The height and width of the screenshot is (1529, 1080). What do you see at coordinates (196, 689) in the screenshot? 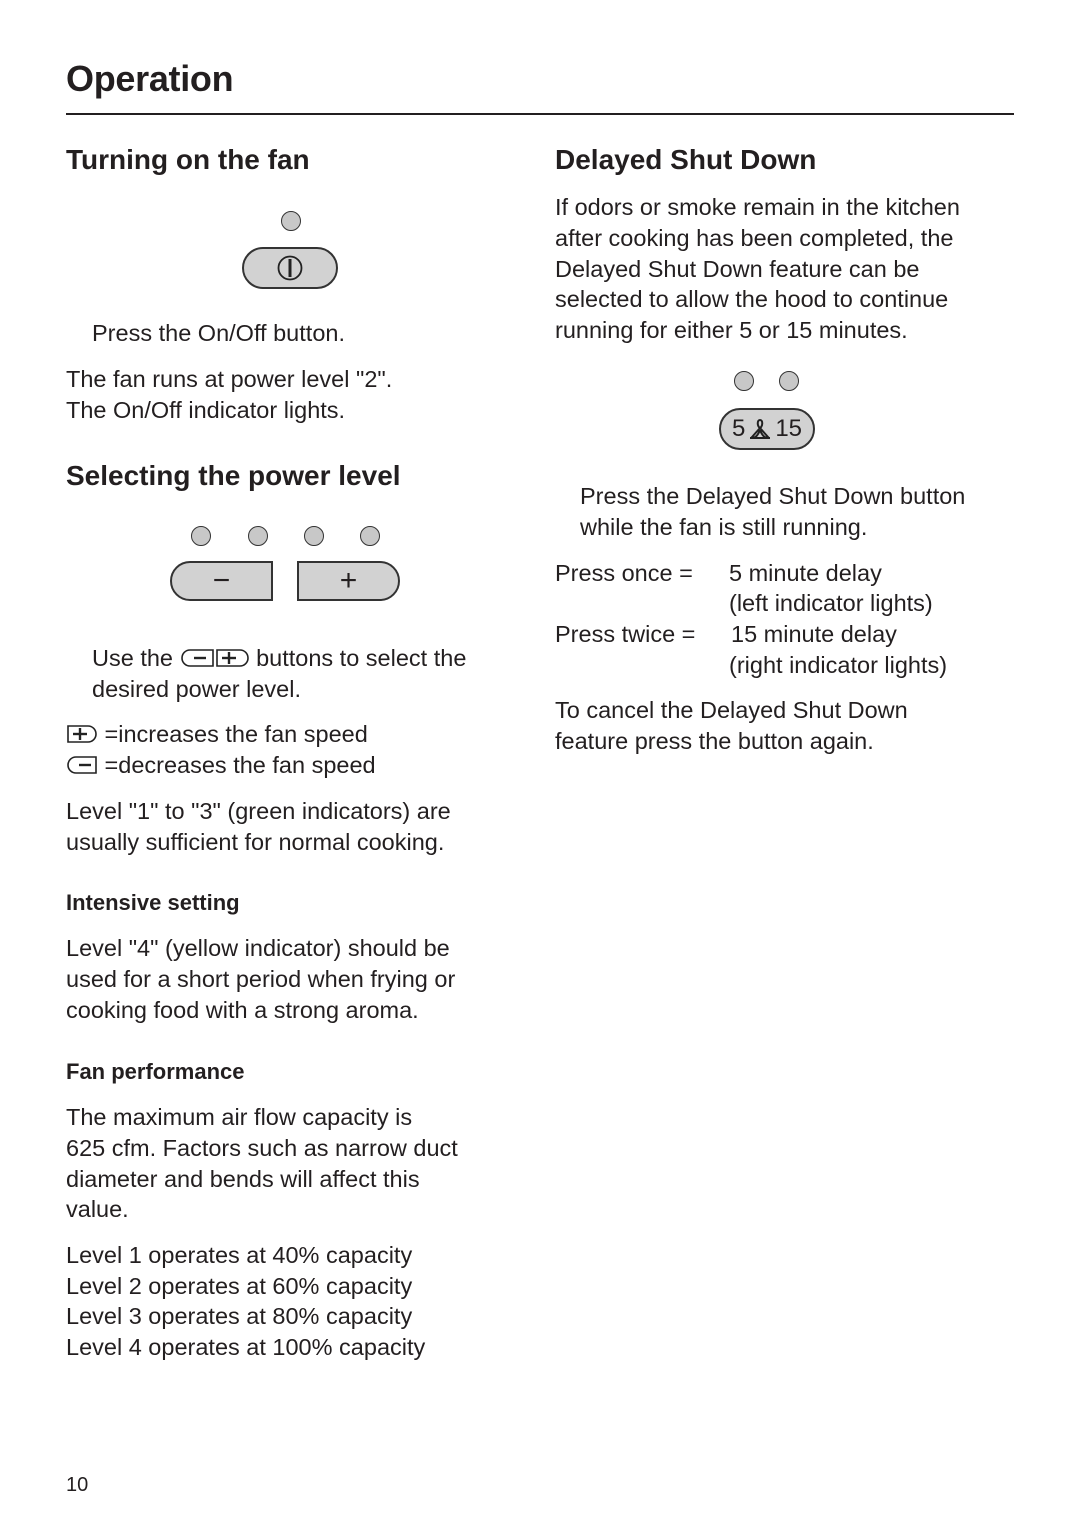
I see `power-instruction-line2: desired power level.` at bounding box center [196, 689].